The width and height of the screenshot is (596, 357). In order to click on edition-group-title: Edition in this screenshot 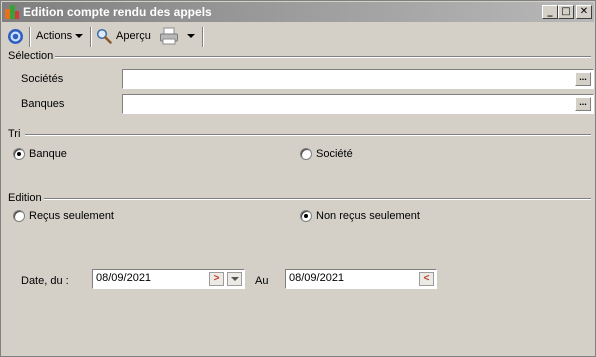, I will do `click(25, 198)`.